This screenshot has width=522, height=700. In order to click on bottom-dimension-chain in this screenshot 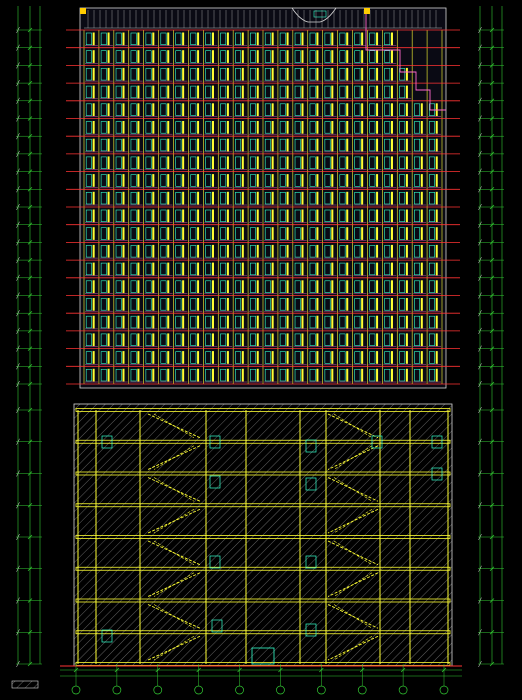, I will do `click(261, 675)`.